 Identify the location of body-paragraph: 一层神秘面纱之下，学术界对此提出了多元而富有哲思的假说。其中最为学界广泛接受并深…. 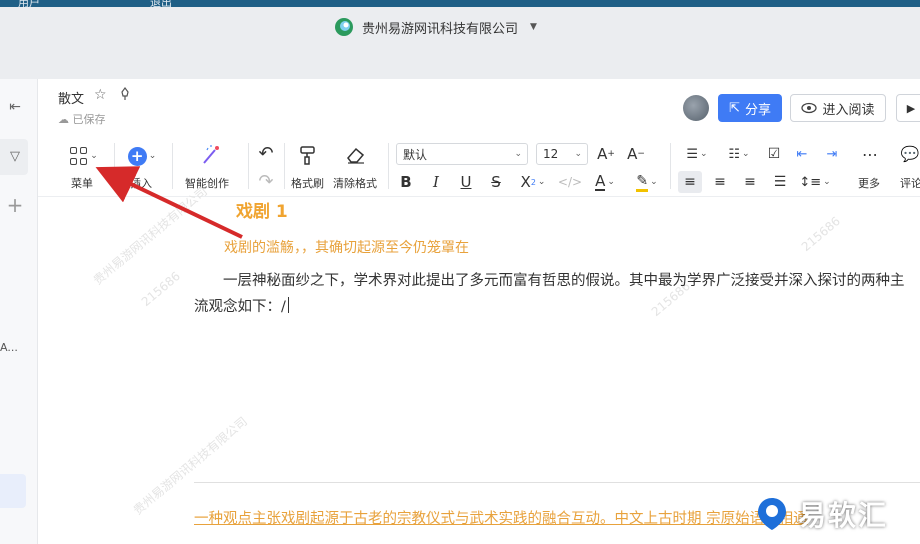
(550, 294).